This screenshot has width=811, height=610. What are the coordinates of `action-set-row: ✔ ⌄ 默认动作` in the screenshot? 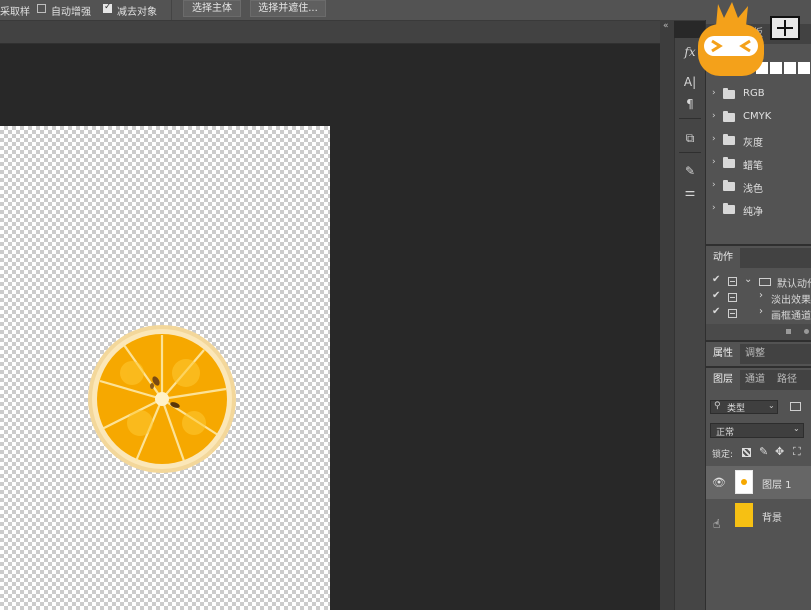 It's located at (758, 282).